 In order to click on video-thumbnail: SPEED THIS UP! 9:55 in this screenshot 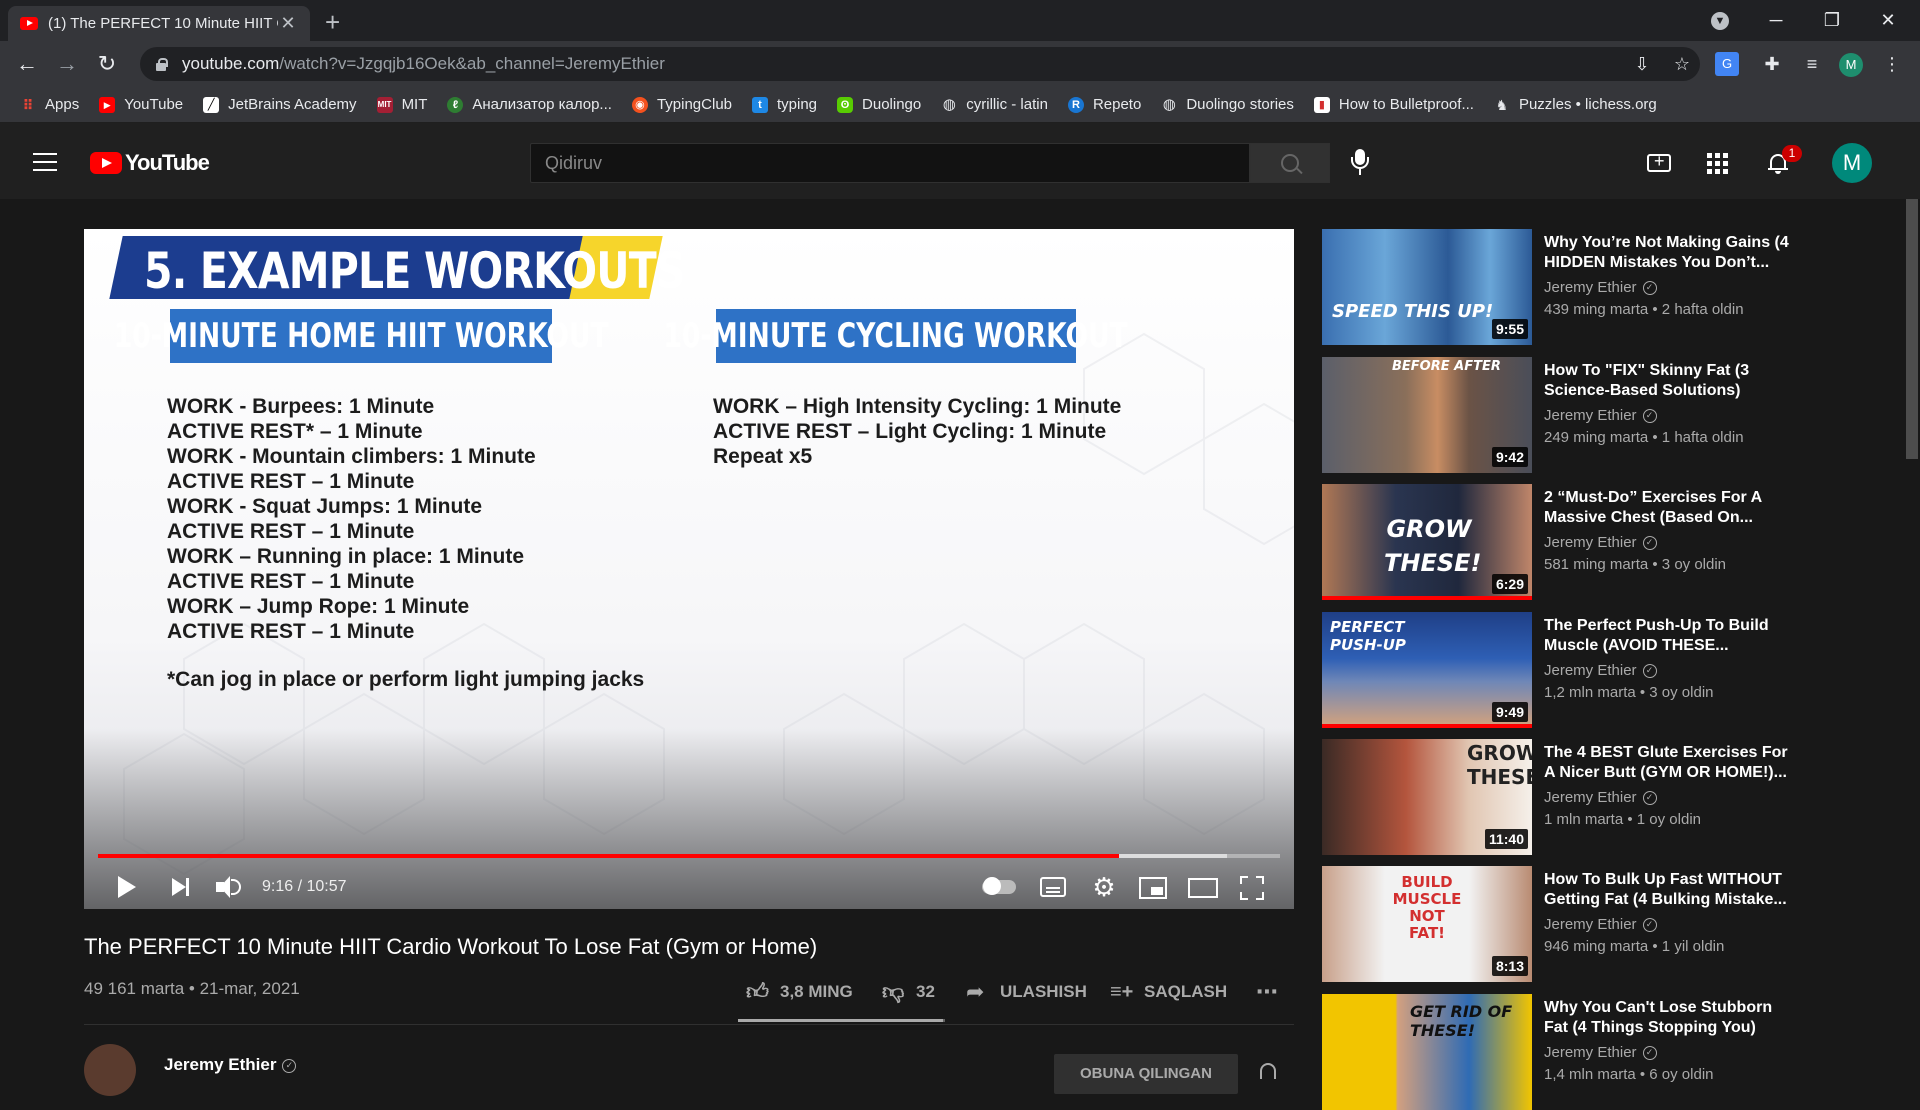, I will do `click(1427, 287)`.